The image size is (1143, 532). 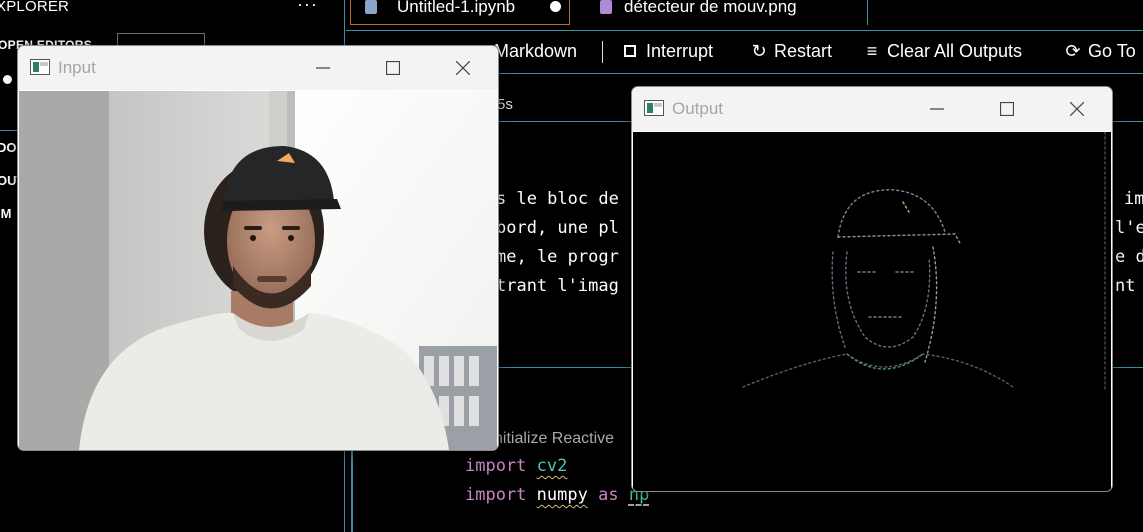 What do you see at coordinates (505, 104) in the screenshot?
I see `cell-execution-time: 5s` at bounding box center [505, 104].